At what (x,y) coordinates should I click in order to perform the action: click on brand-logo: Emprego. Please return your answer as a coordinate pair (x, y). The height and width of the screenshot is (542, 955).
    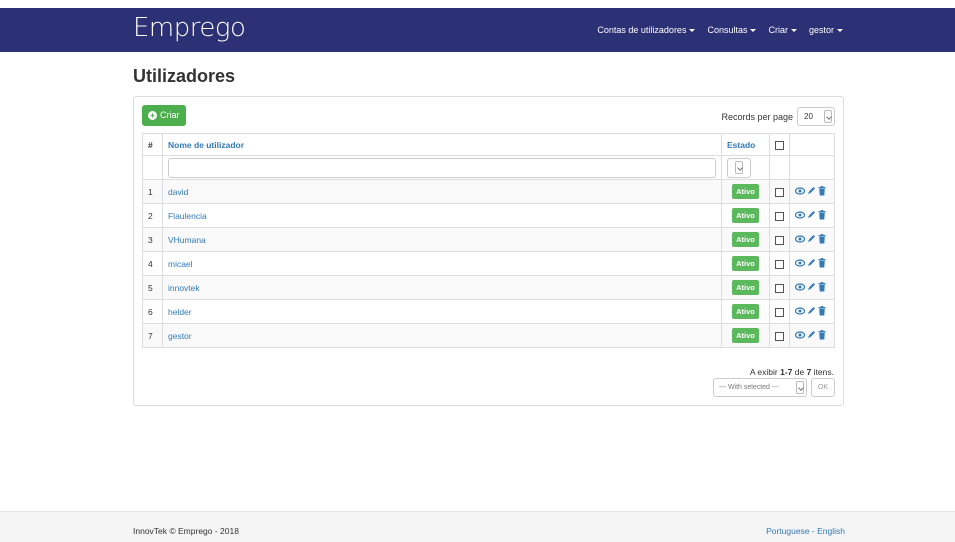
    Looking at the image, I should click on (189, 28).